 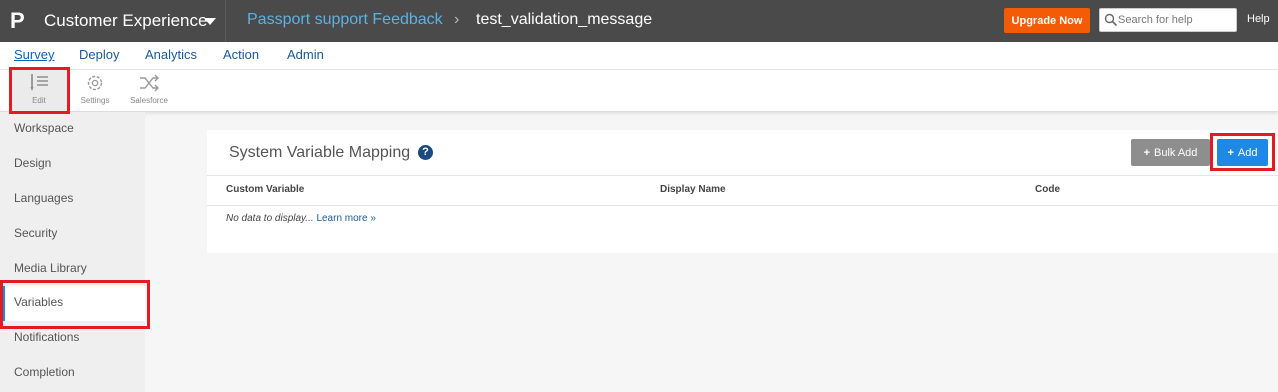 I want to click on edit-icon, so click(x=39, y=82).